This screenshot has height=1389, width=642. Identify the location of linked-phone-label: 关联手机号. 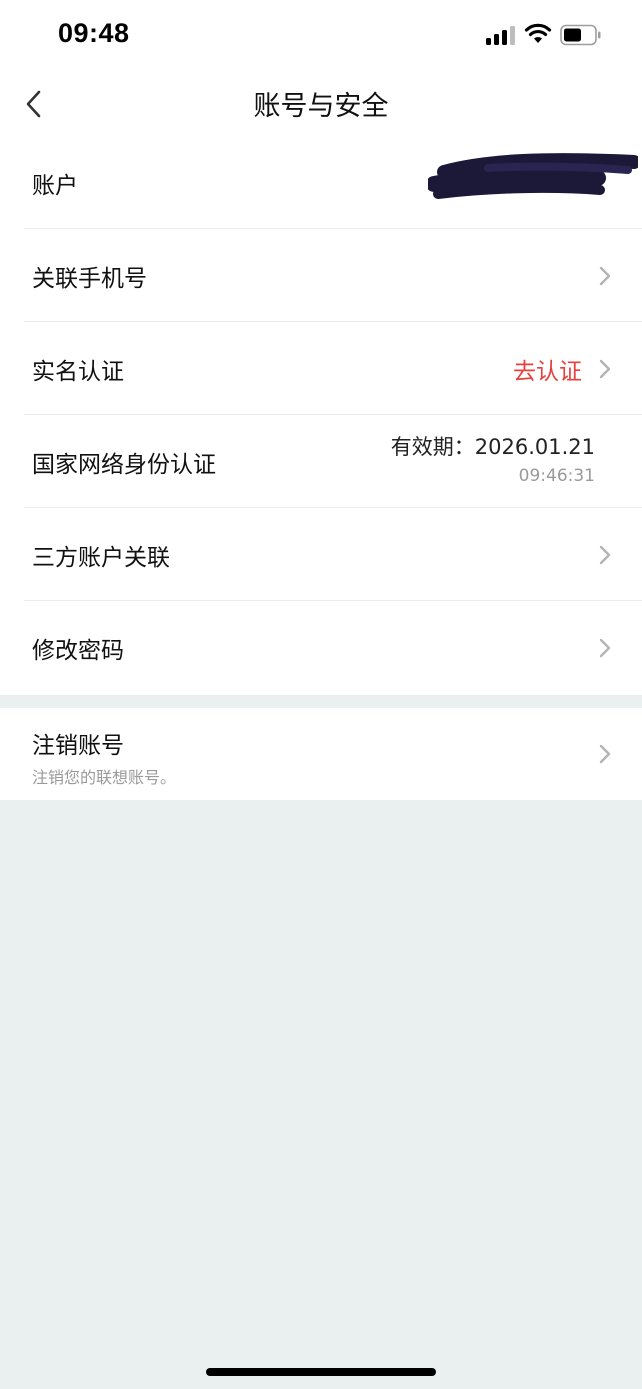
(89, 278).